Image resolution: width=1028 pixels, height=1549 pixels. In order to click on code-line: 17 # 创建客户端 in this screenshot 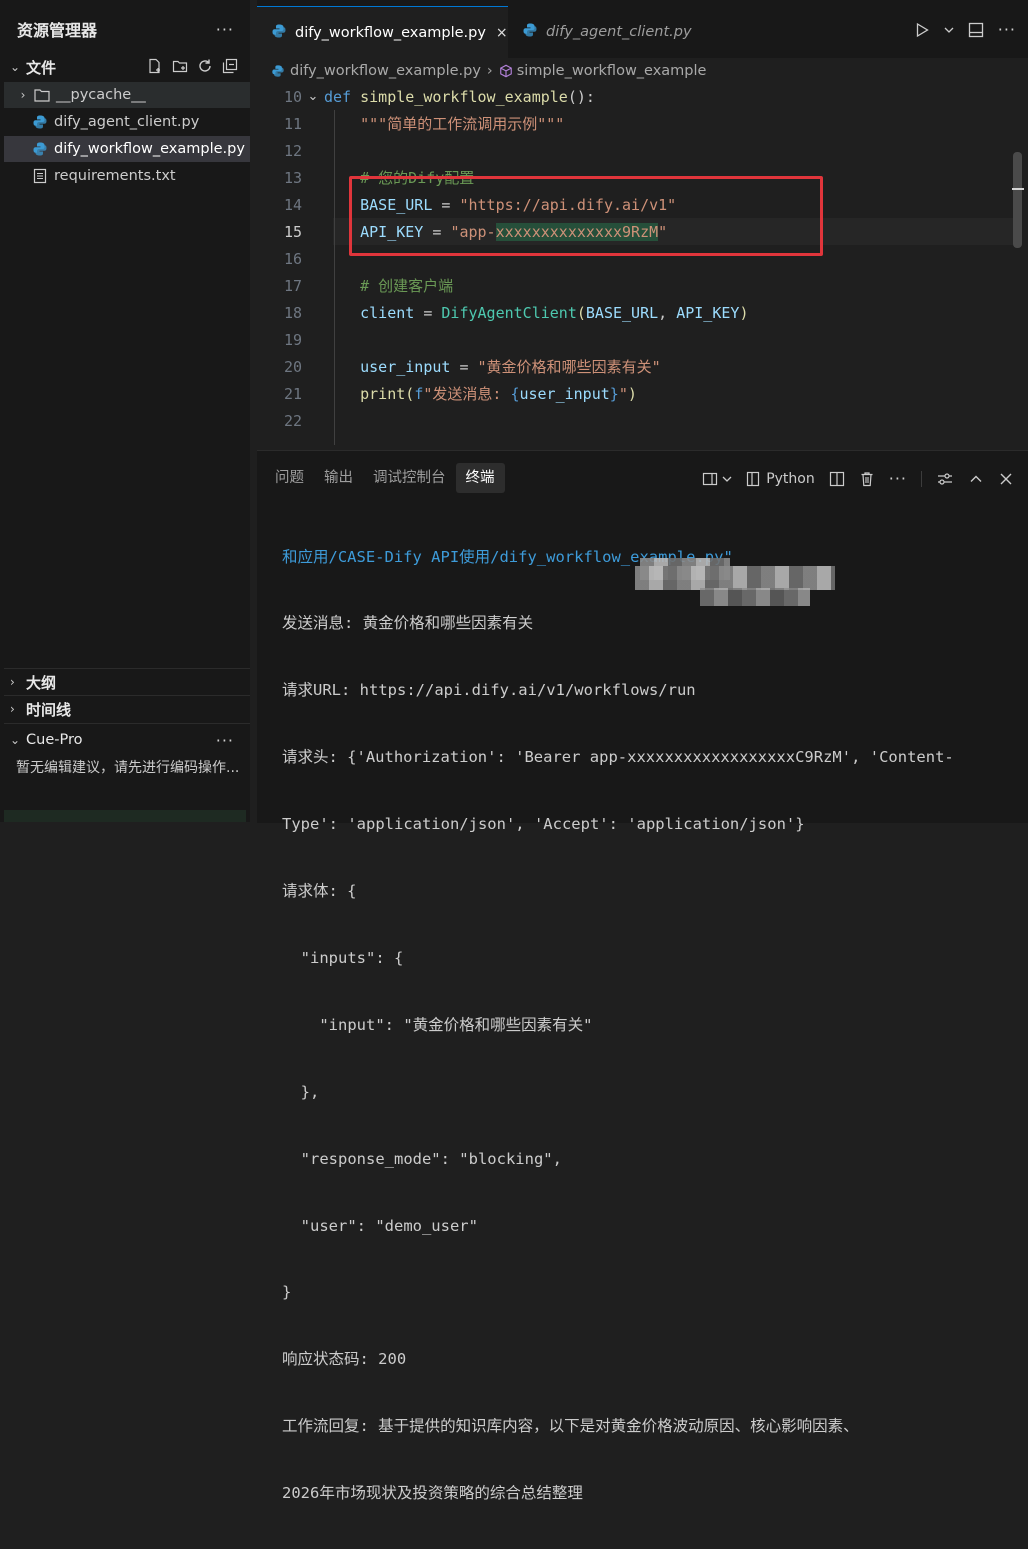, I will do `click(637, 285)`.